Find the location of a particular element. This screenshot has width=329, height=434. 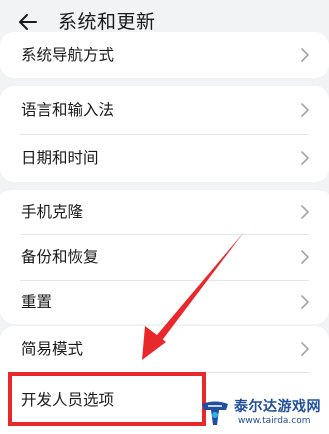

settings-item-label: 重置 is located at coordinates (37, 302).